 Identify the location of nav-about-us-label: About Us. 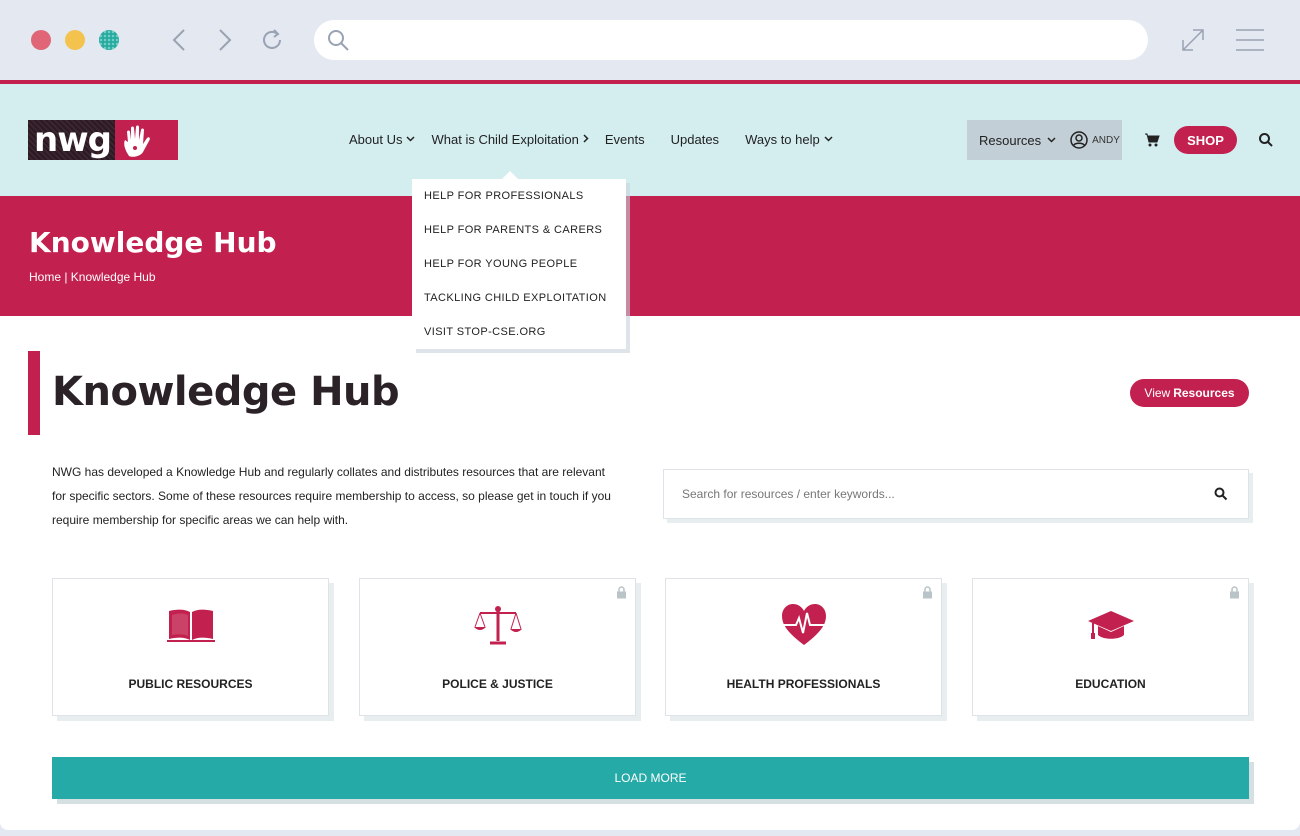
(376, 139).